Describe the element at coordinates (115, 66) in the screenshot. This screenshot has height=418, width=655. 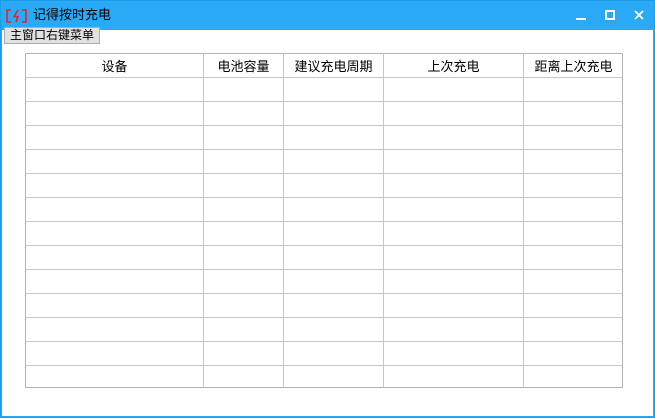
I see `column-header-device: 设备` at that location.